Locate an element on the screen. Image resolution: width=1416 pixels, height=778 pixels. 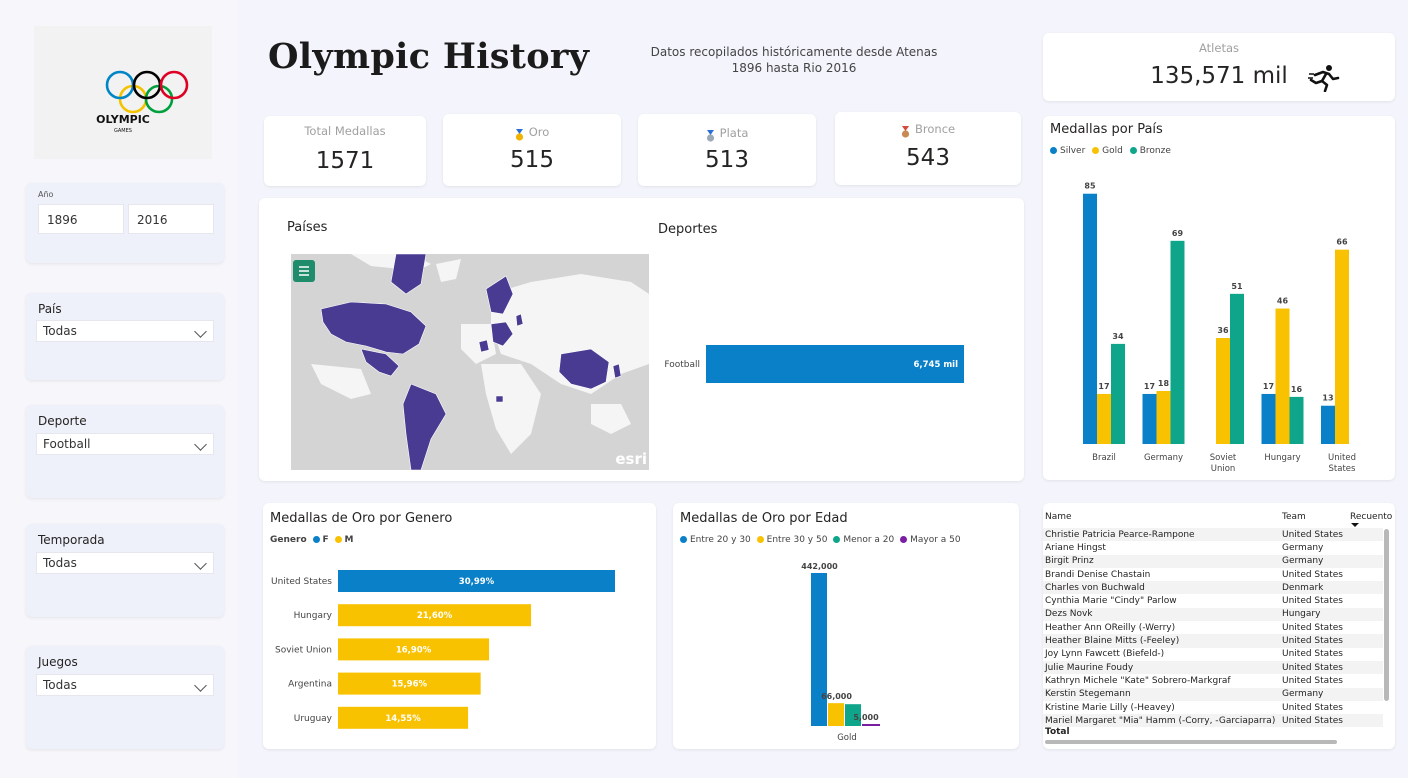
bar-value-label: 14,55% is located at coordinates (403, 719).